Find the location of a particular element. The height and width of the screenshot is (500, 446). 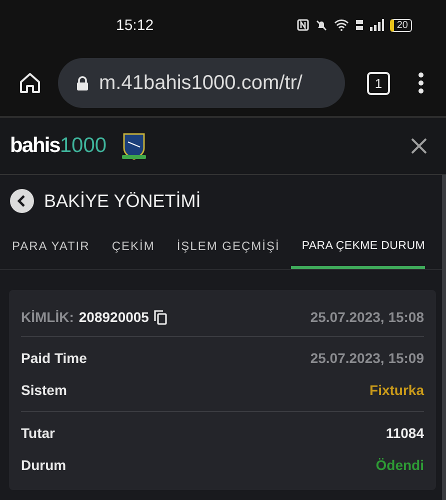

tab: PARA ÇEKME DURUM is located at coordinates (357, 247).